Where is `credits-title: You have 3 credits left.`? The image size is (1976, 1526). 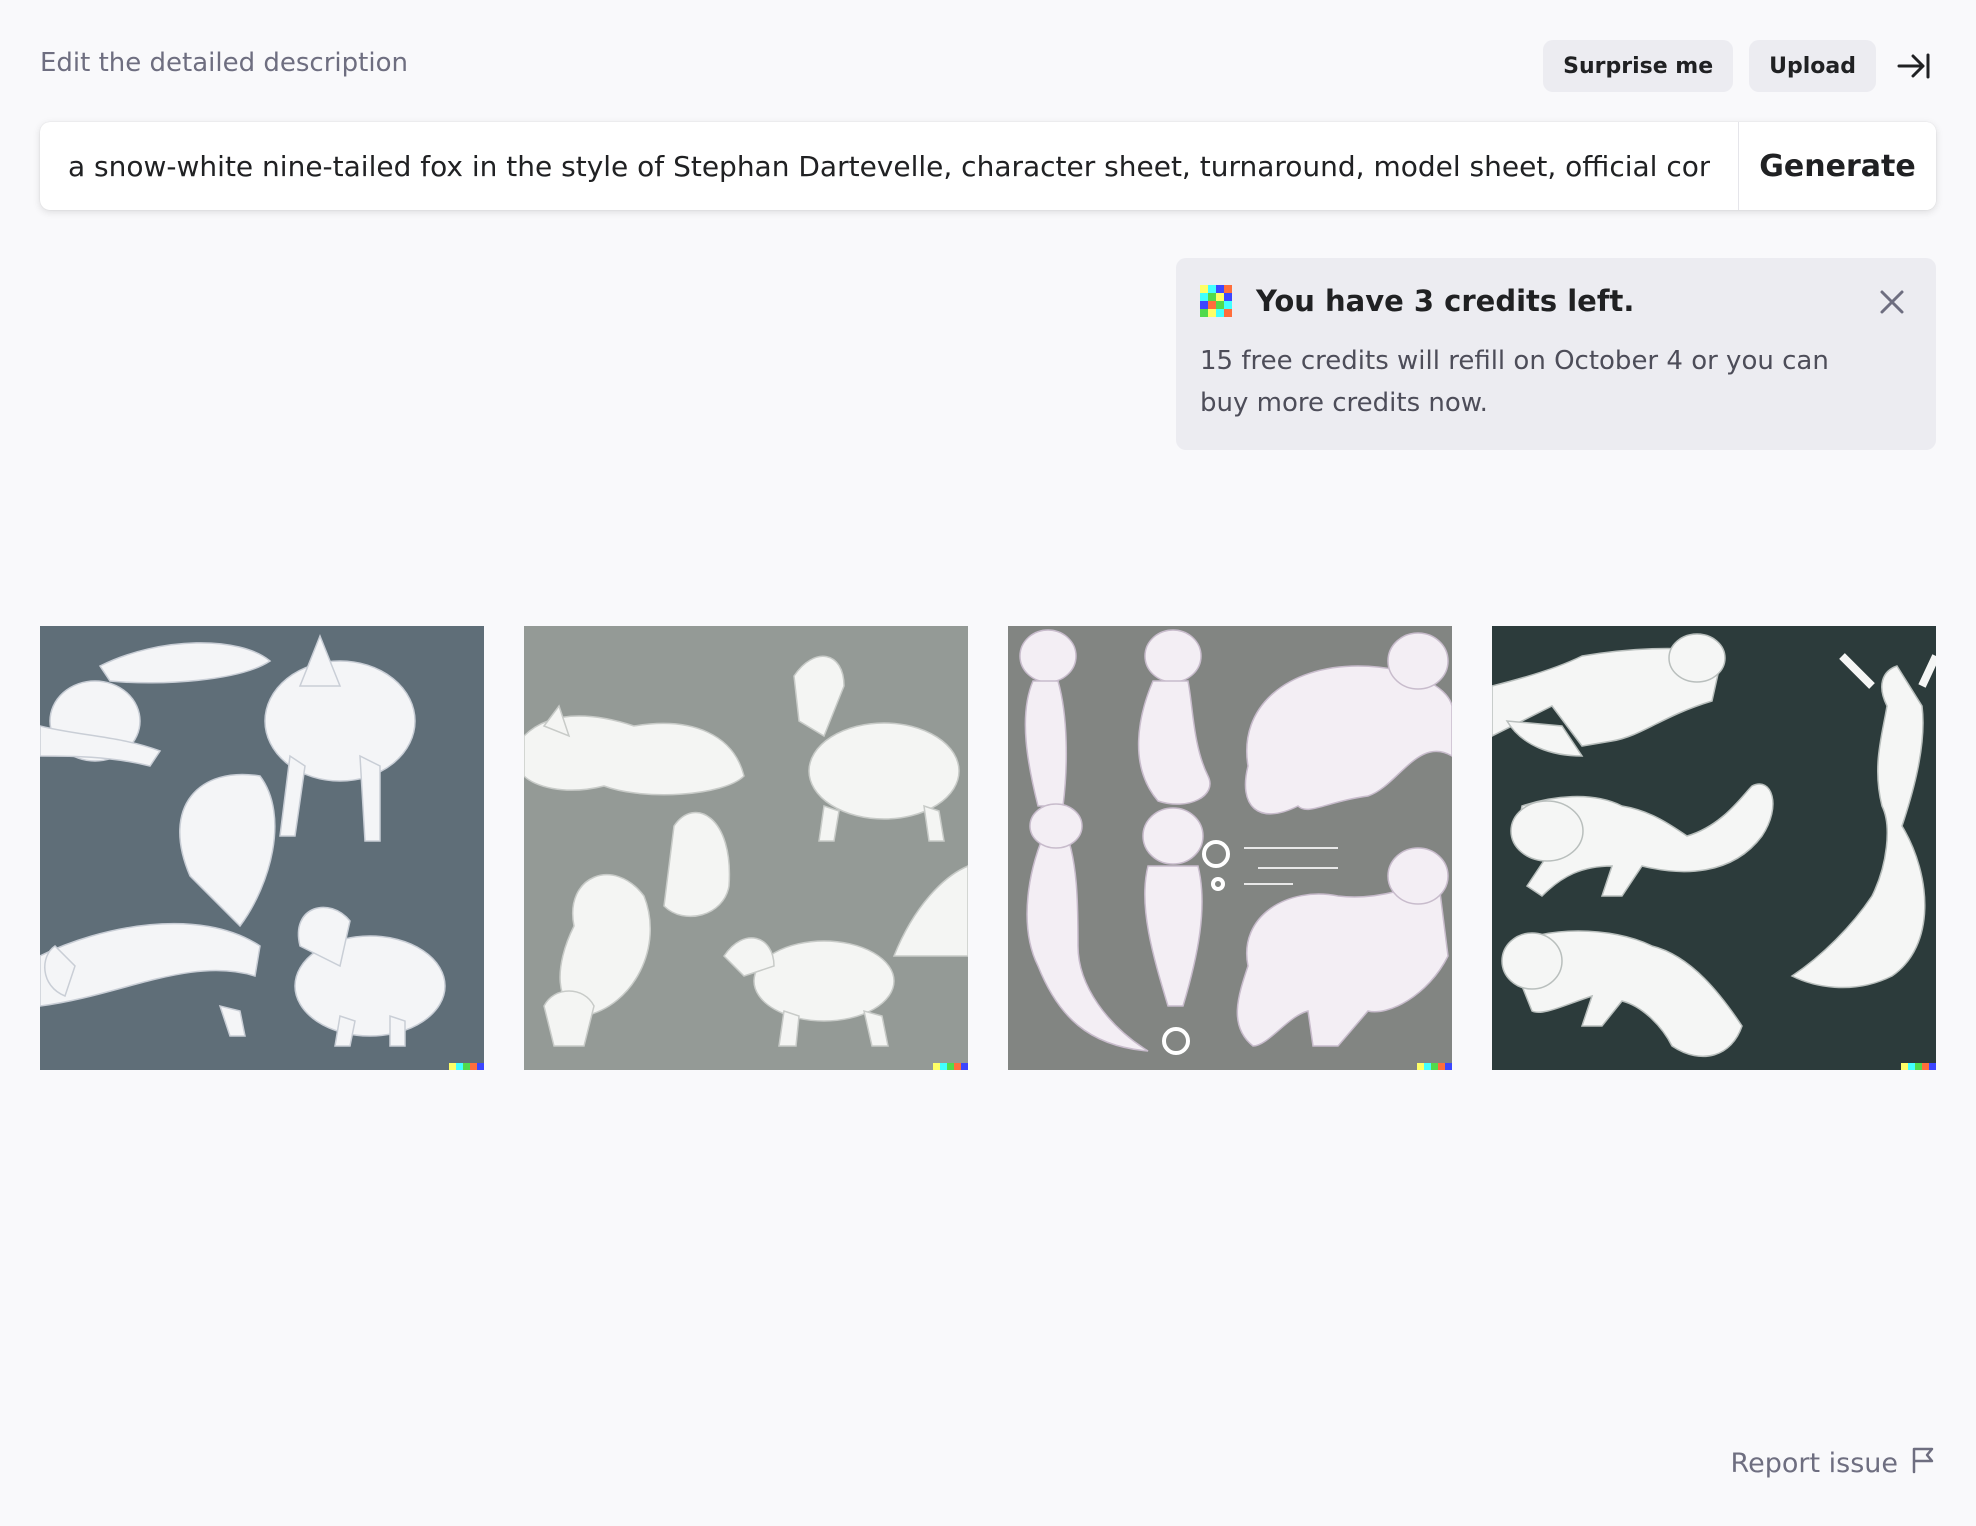 credits-title: You have 3 credits left. is located at coordinates (1445, 301).